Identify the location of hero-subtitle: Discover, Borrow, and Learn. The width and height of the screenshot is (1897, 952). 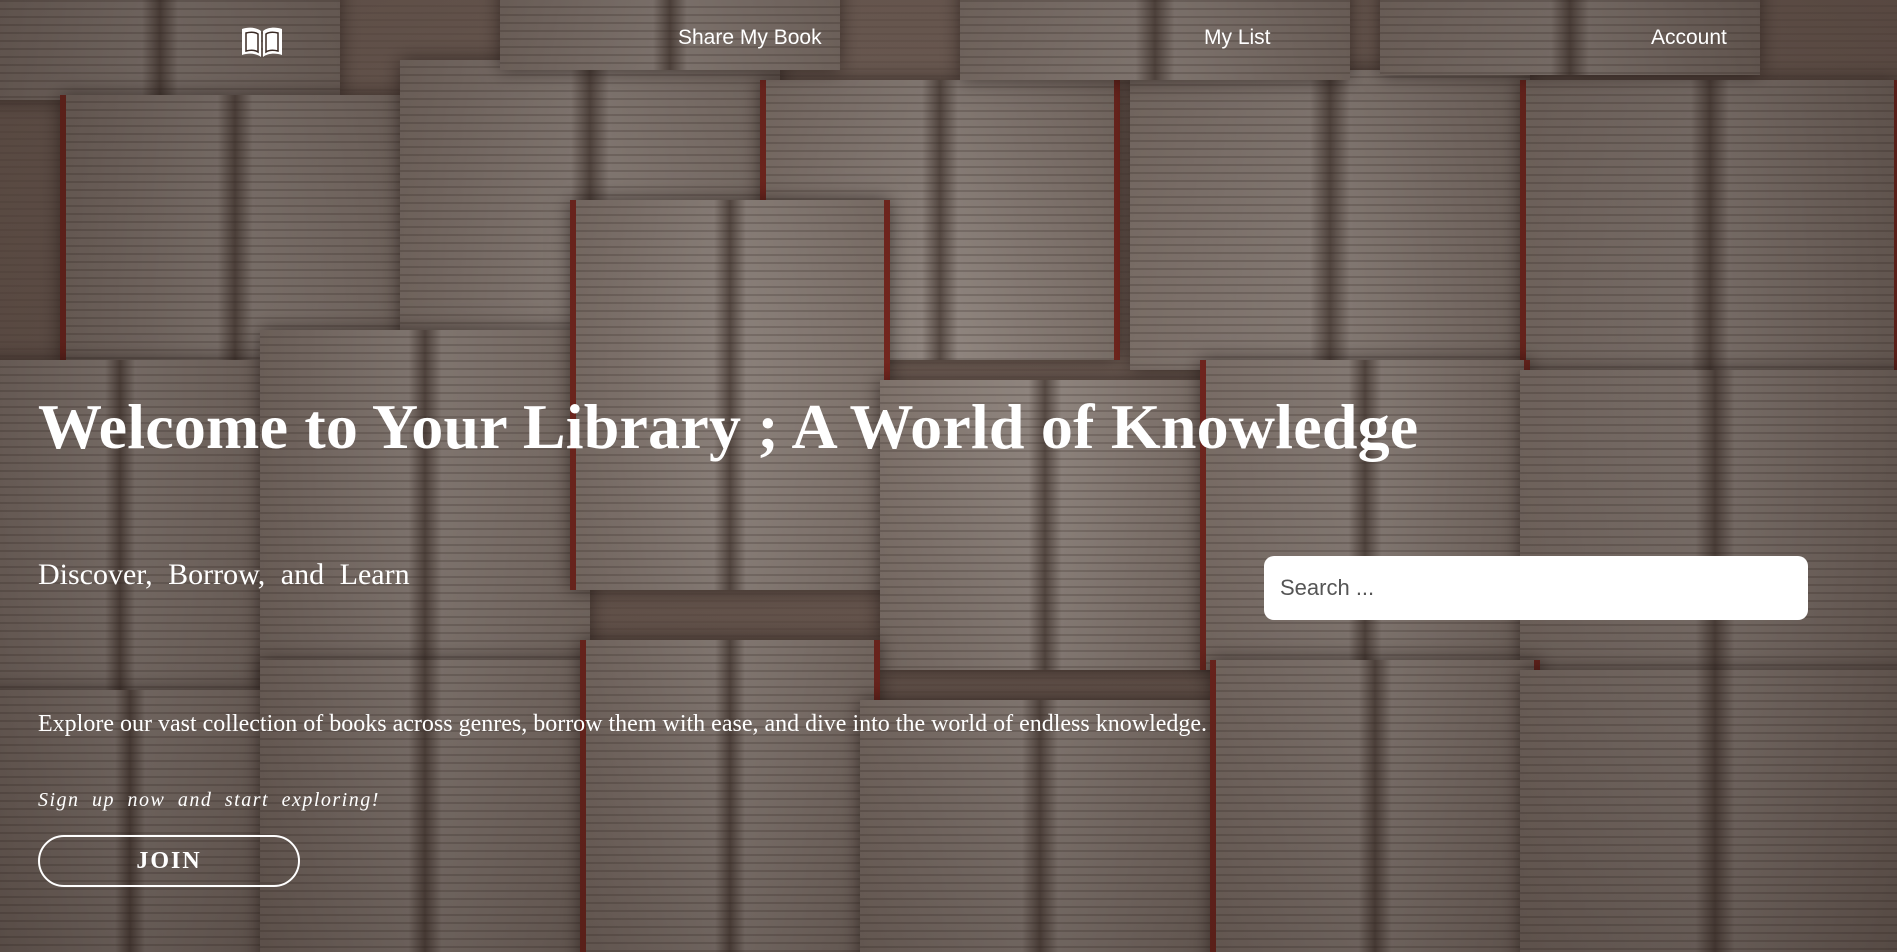
(224, 574).